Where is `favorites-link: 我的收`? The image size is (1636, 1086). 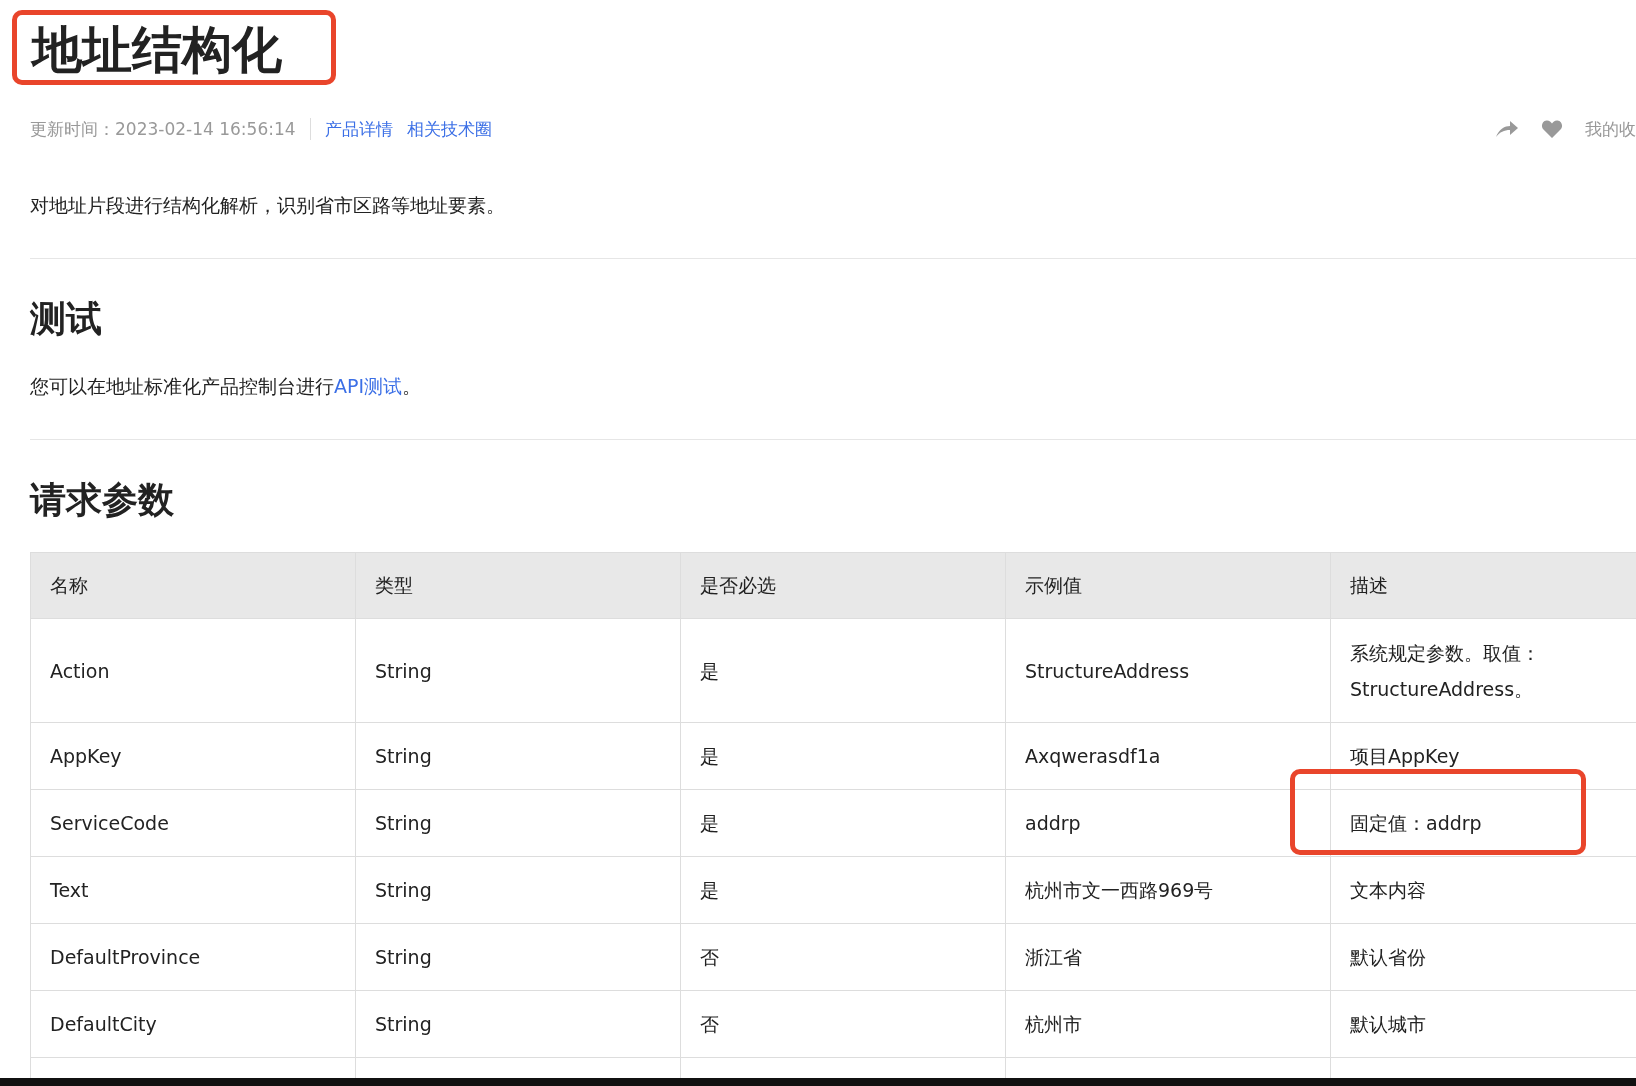 favorites-link: 我的收 is located at coordinates (1610, 129).